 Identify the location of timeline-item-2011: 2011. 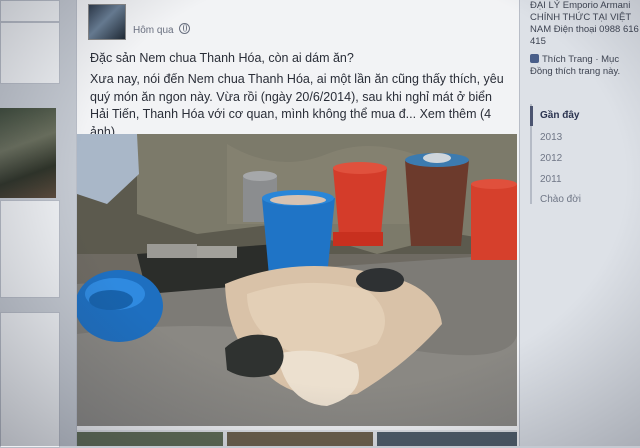
(551, 179).